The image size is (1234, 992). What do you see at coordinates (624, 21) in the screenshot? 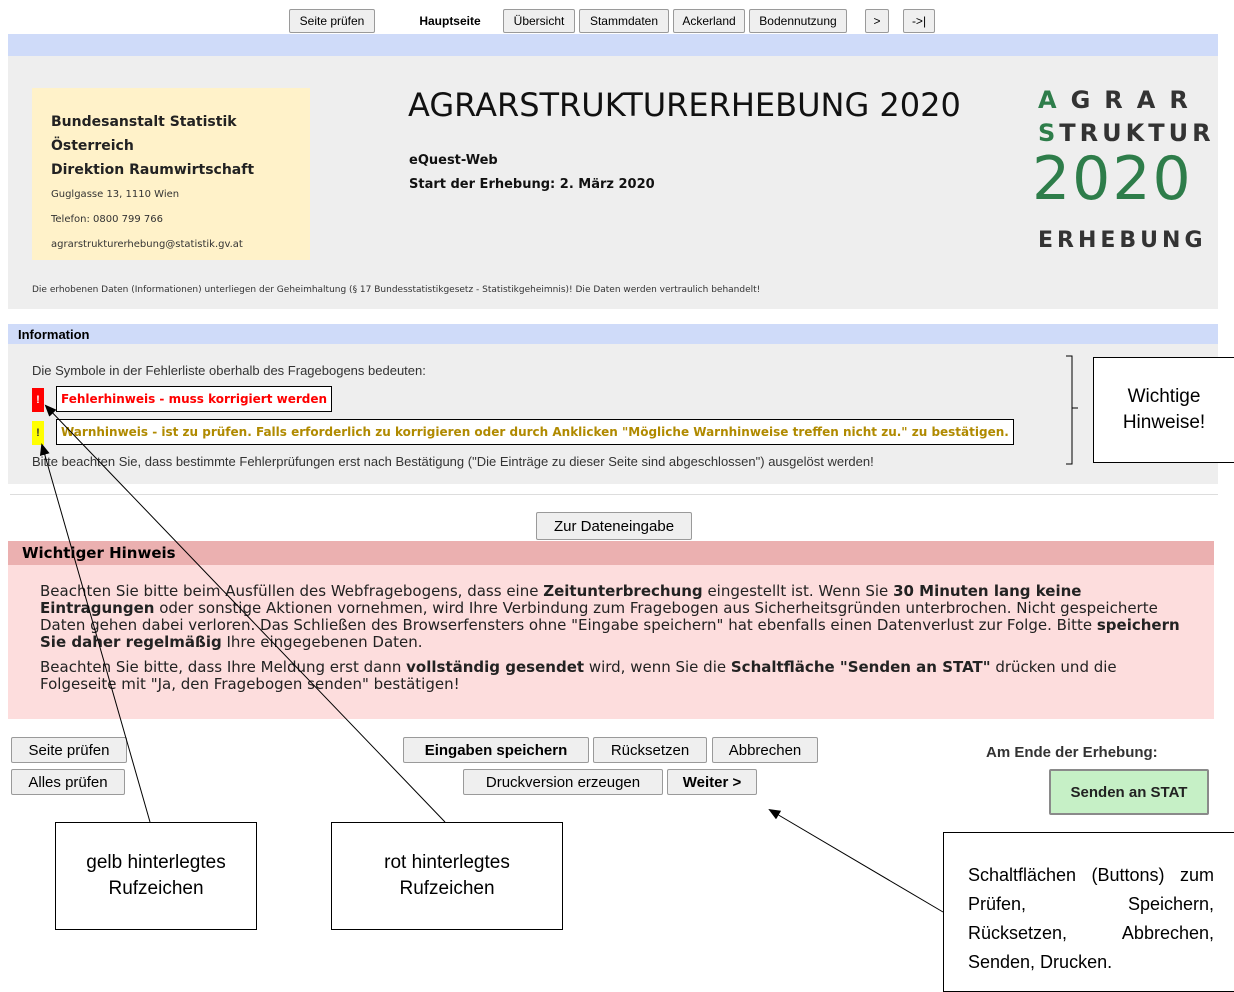
I see `tab-stammdaten: Stammdaten` at bounding box center [624, 21].